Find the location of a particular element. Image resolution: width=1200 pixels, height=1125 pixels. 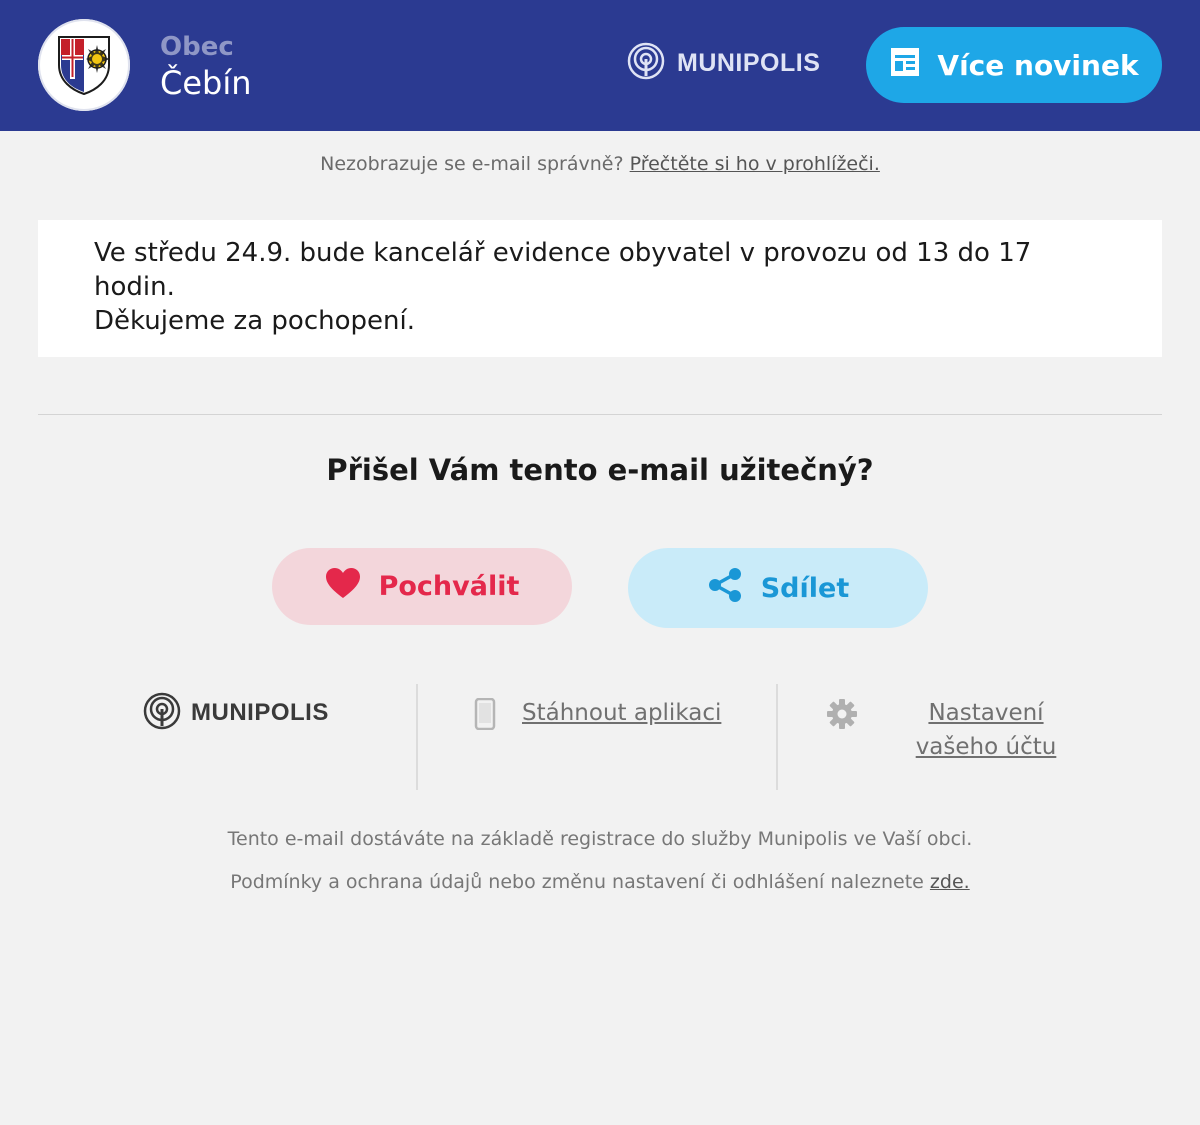

more-news-button: Více novinek is located at coordinates (1014, 65).